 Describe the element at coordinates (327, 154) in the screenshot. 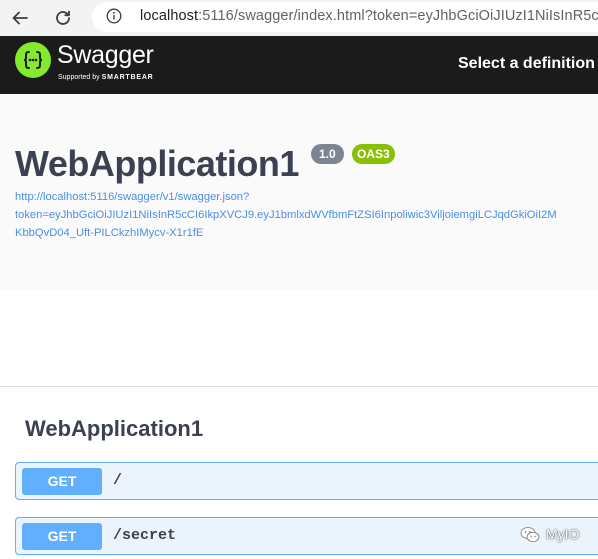

I see `version-badge: 1.0` at that location.